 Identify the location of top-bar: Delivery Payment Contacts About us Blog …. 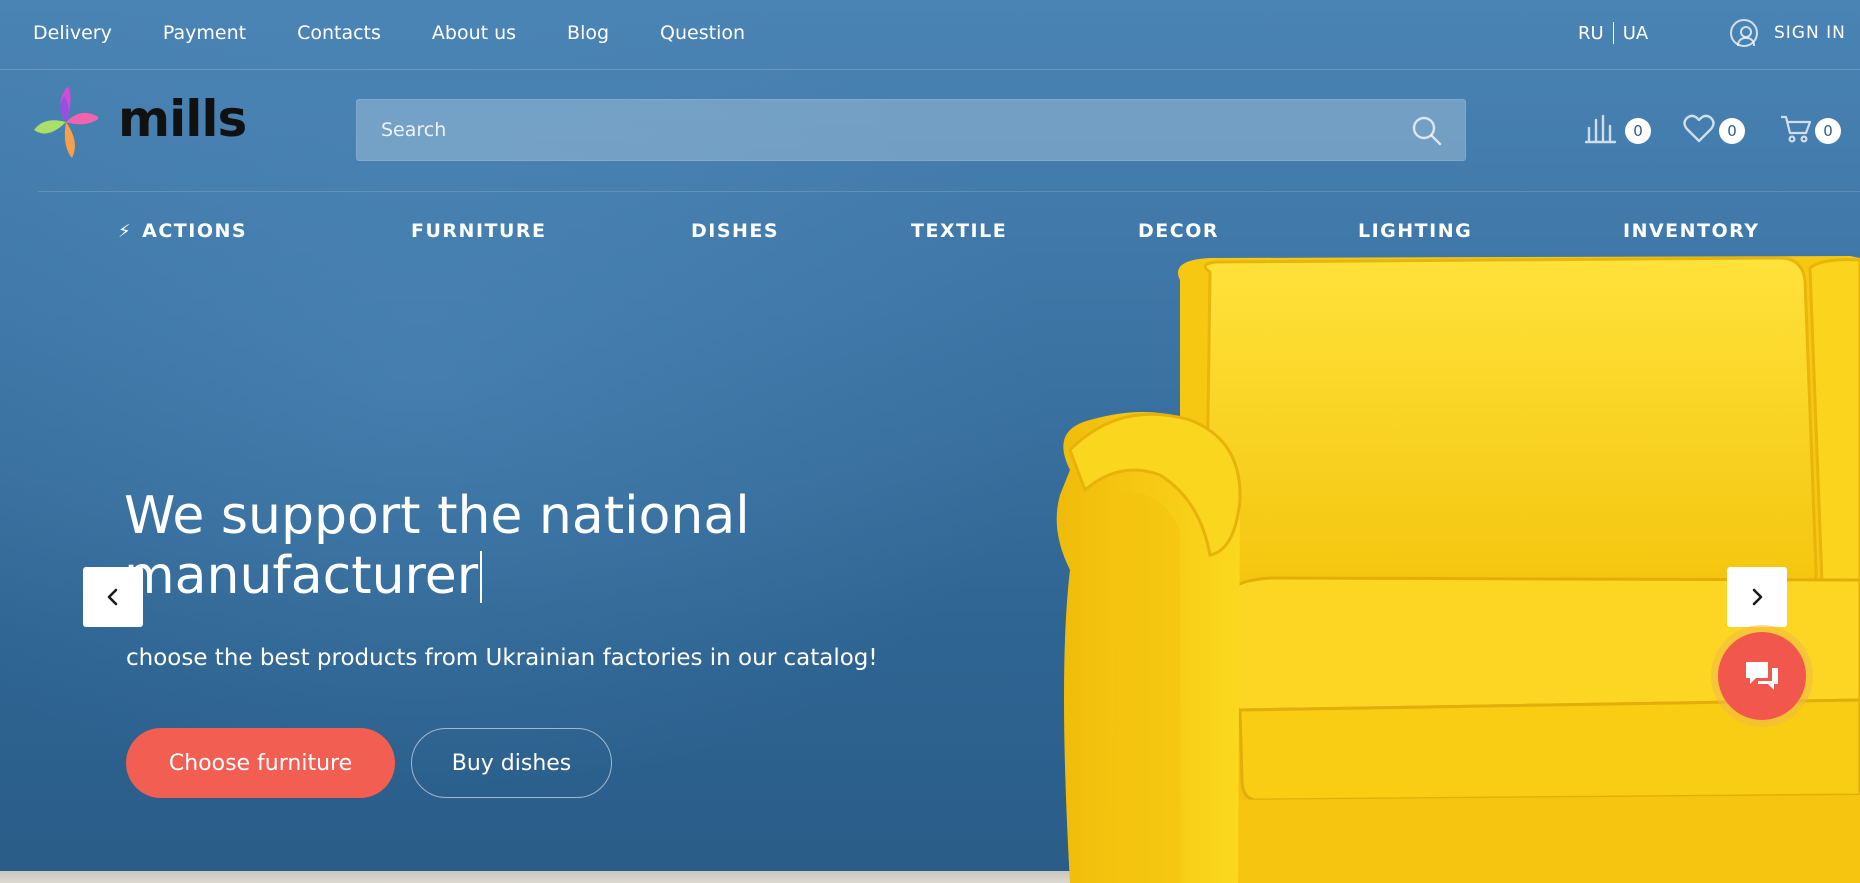
(930, 35).